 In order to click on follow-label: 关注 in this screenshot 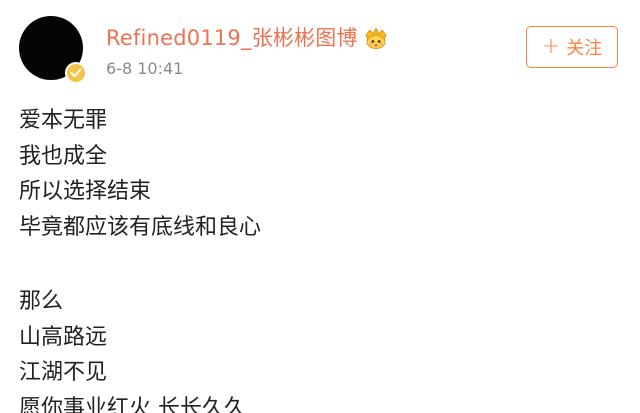, I will do `click(584, 48)`.